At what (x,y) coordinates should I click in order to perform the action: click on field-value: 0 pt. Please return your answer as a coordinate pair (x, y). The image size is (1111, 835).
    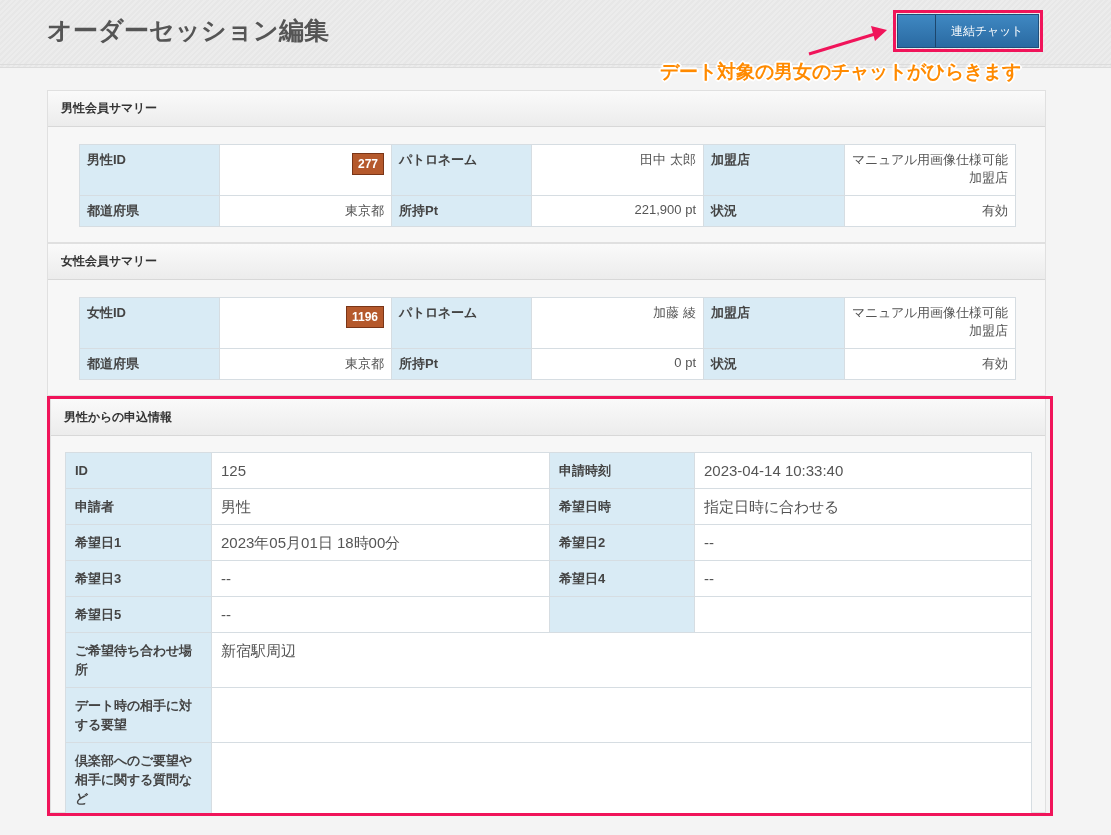
    Looking at the image, I should click on (617, 364).